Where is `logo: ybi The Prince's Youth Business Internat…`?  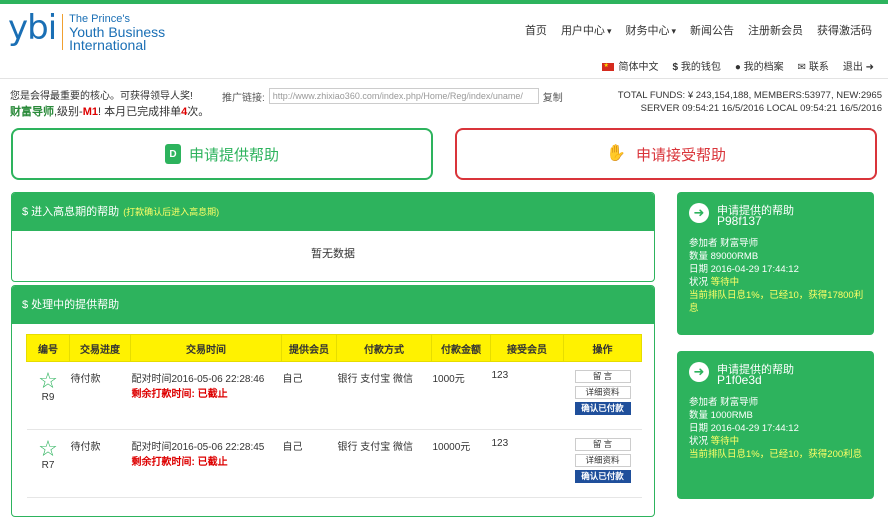
logo: ybi The Prince's Youth Business Internat… is located at coordinates (86, 31).